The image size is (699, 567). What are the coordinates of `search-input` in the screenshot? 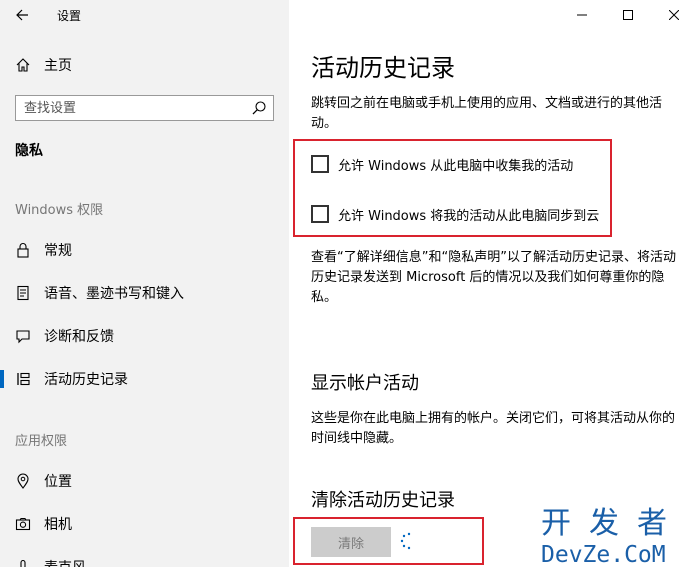 It's located at (134, 108).